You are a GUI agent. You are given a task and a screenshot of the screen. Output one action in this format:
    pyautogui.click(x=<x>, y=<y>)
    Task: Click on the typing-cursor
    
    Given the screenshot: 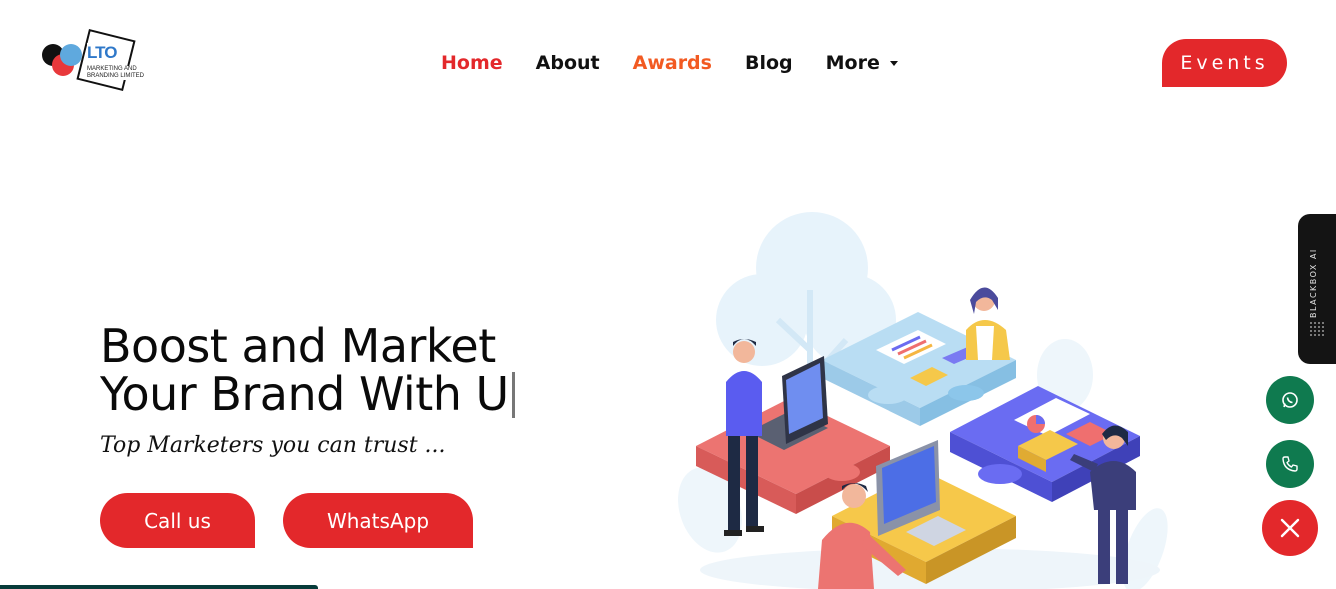 What is the action you would take?
    pyautogui.click(x=513, y=395)
    